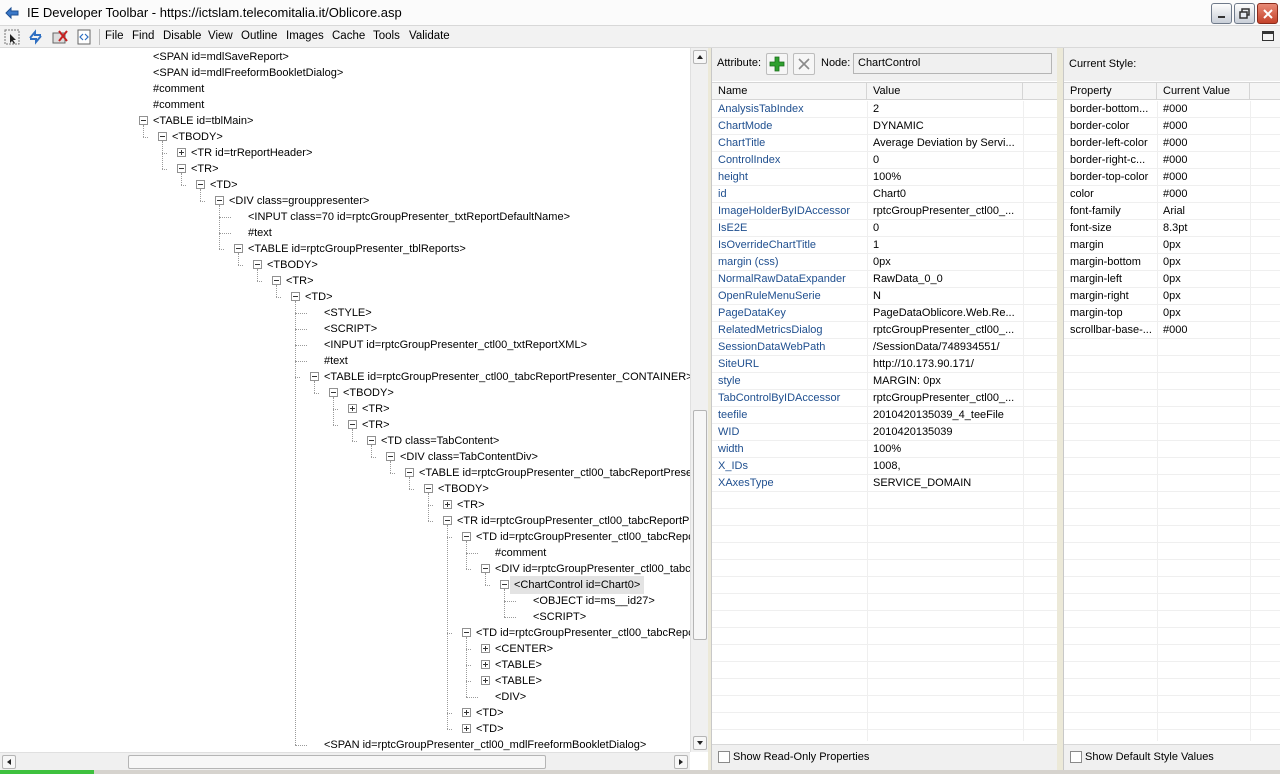 The width and height of the screenshot is (1280, 774). What do you see at coordinates (885, 262) in the screenshot?
I see `attribute-row: margin (css) 0px` at bounding box center [885, 262].